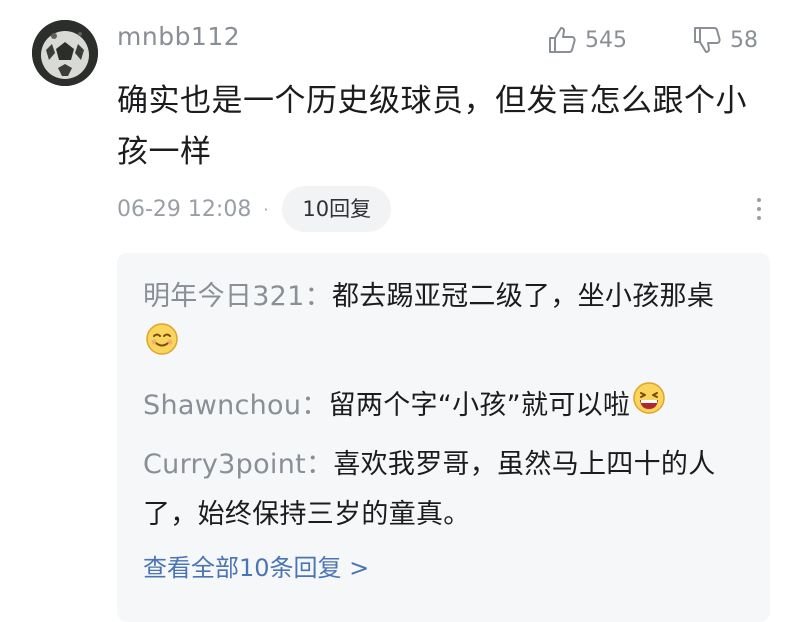 Image resolution: width=800 pixels, height=622 pixels. What do you see at coordinates (184, 209) in the screenshot?
I see `timestamp: 06-29 12:08` at bounding box center [184, 209].